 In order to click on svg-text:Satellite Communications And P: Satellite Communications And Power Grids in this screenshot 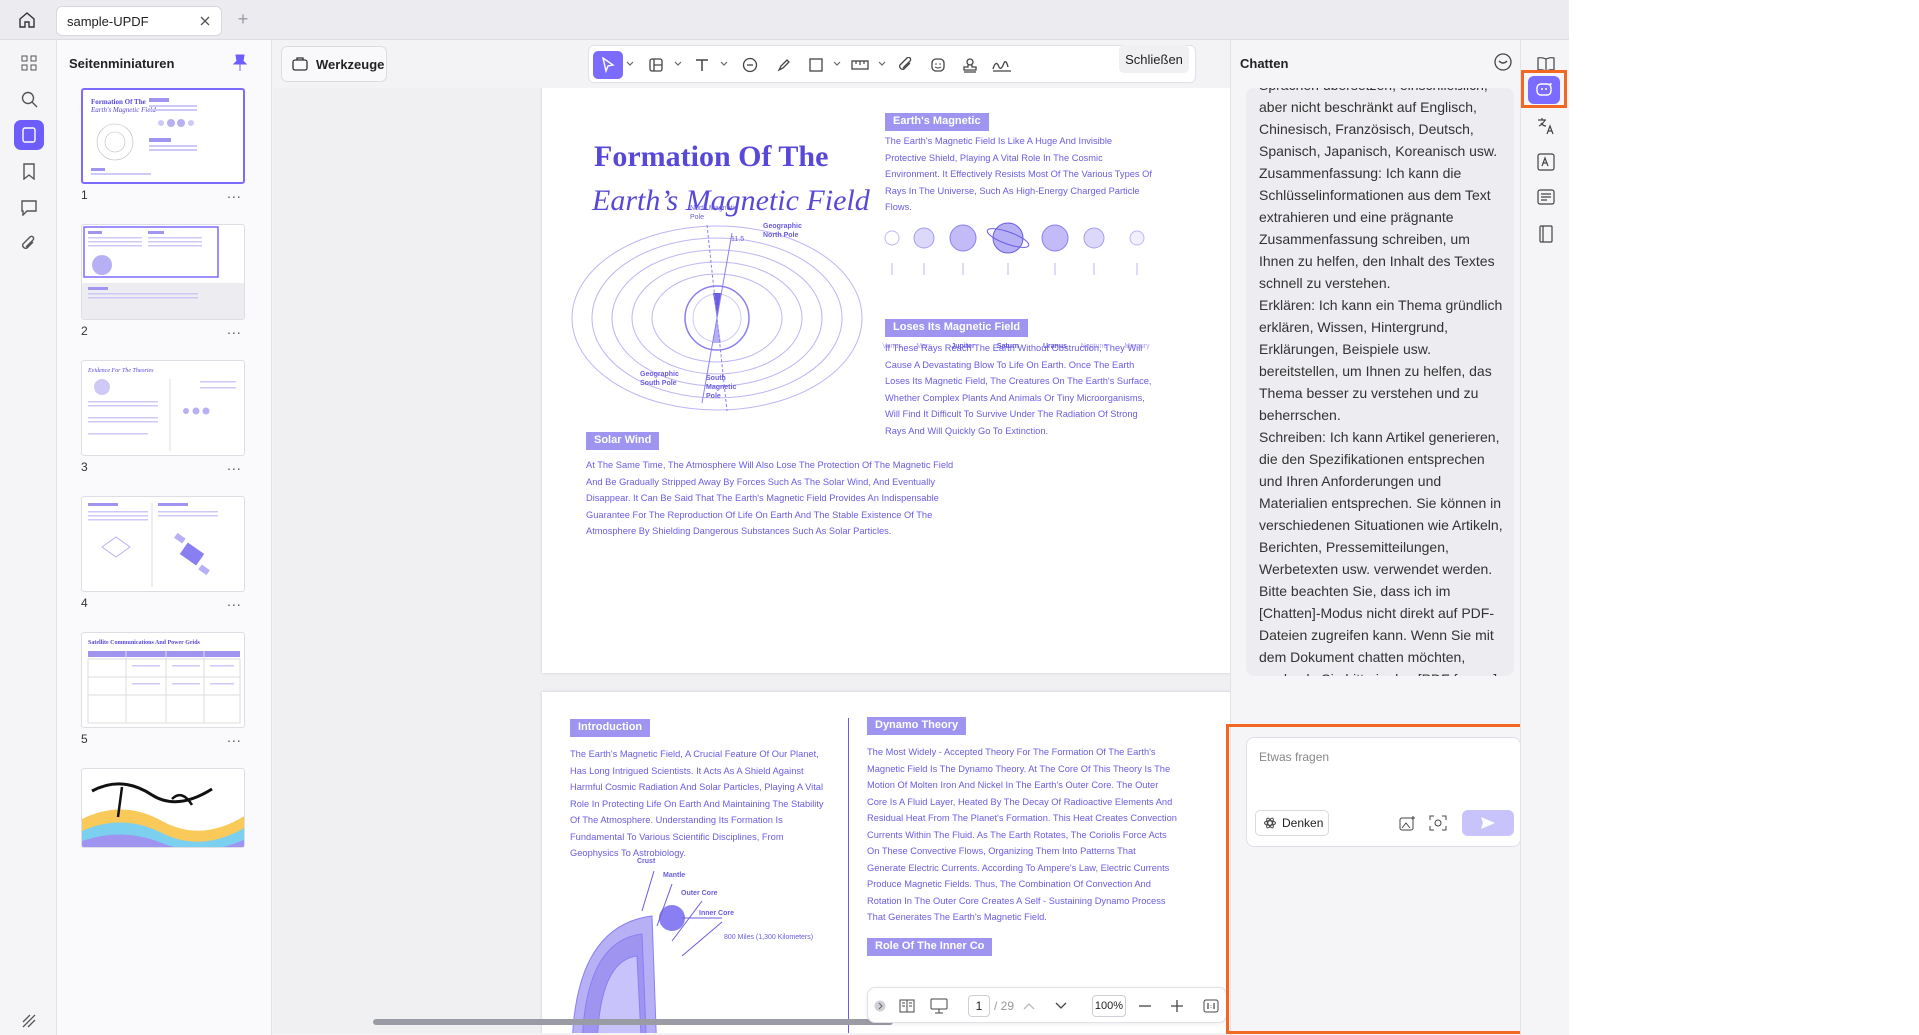, I will do `click(144, 643)`.